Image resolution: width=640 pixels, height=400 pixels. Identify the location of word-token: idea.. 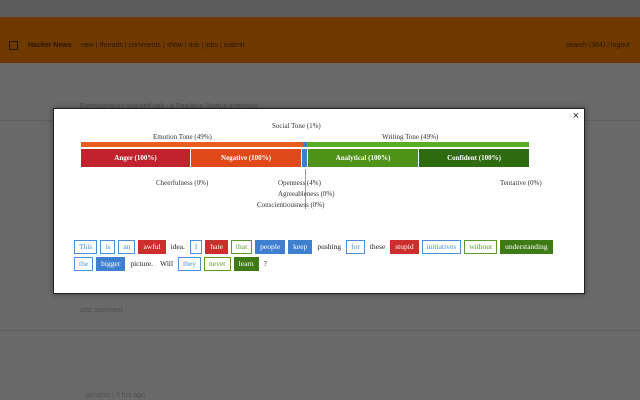
(177, 247).